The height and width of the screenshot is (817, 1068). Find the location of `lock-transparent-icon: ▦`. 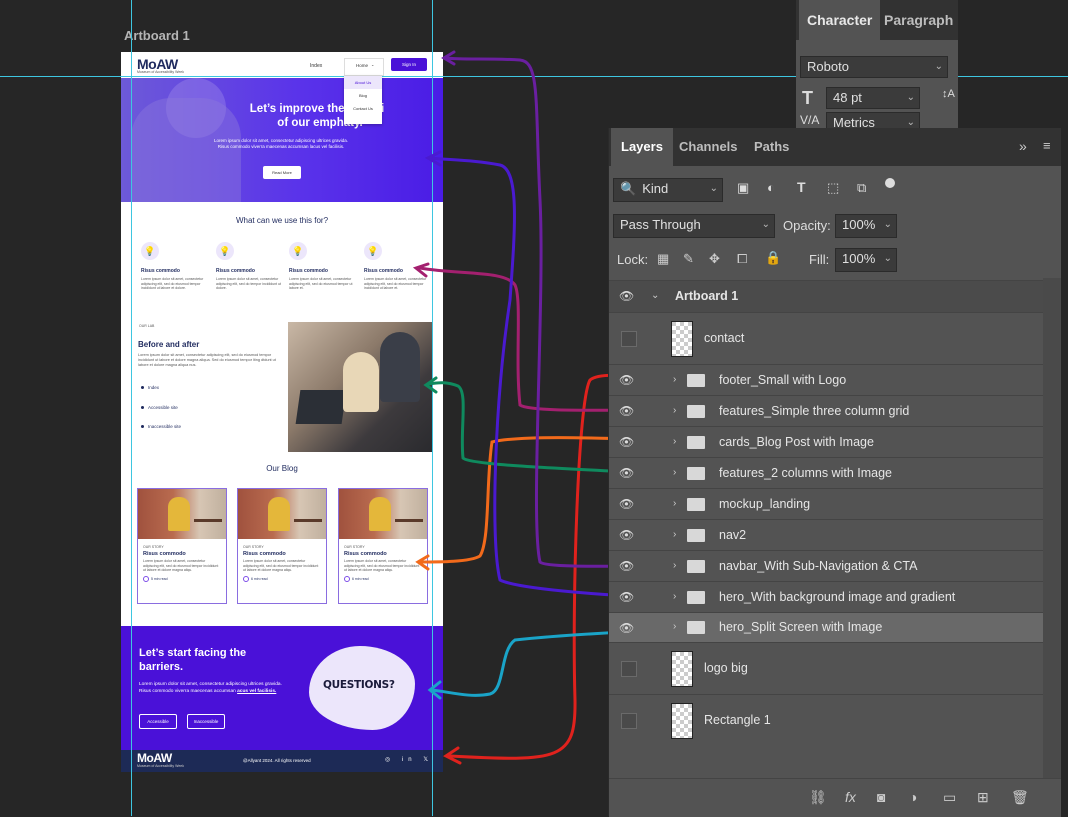

lock-transparent-icon: ▦ is located at coordinates (663, 259).